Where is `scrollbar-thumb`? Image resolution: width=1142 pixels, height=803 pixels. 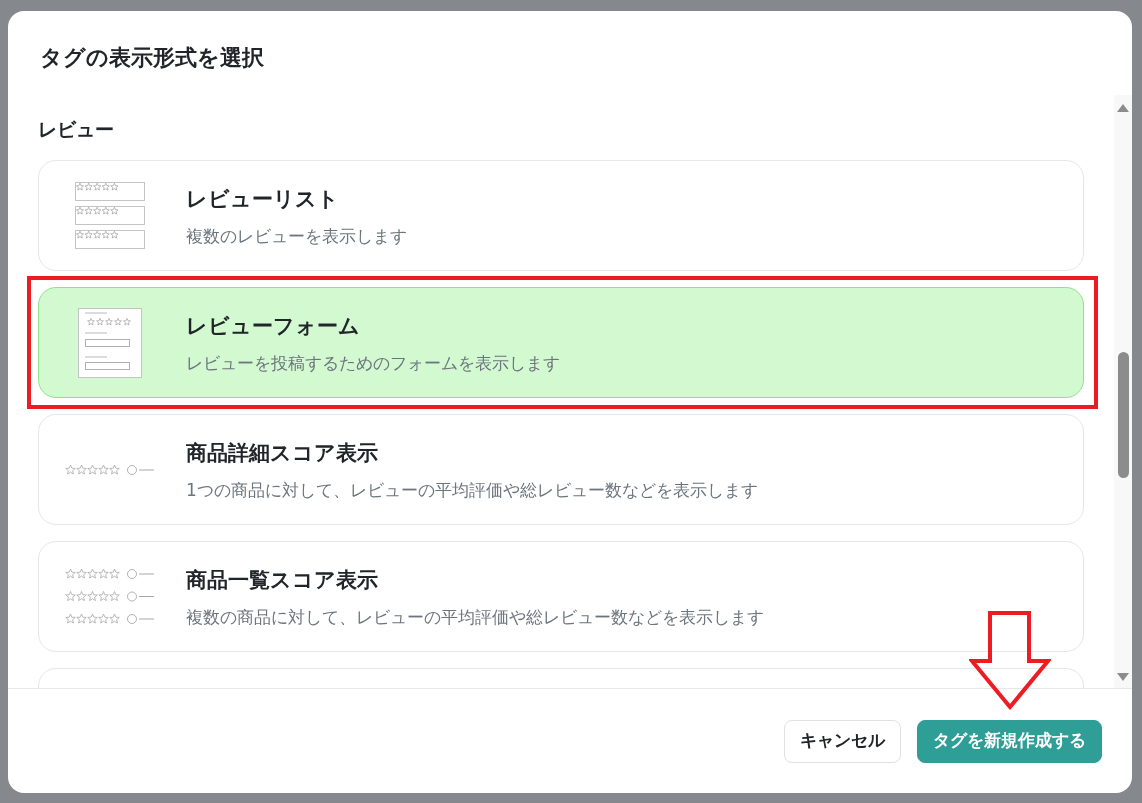
scrollbar-thumb is located at coordinates (1123, 415).